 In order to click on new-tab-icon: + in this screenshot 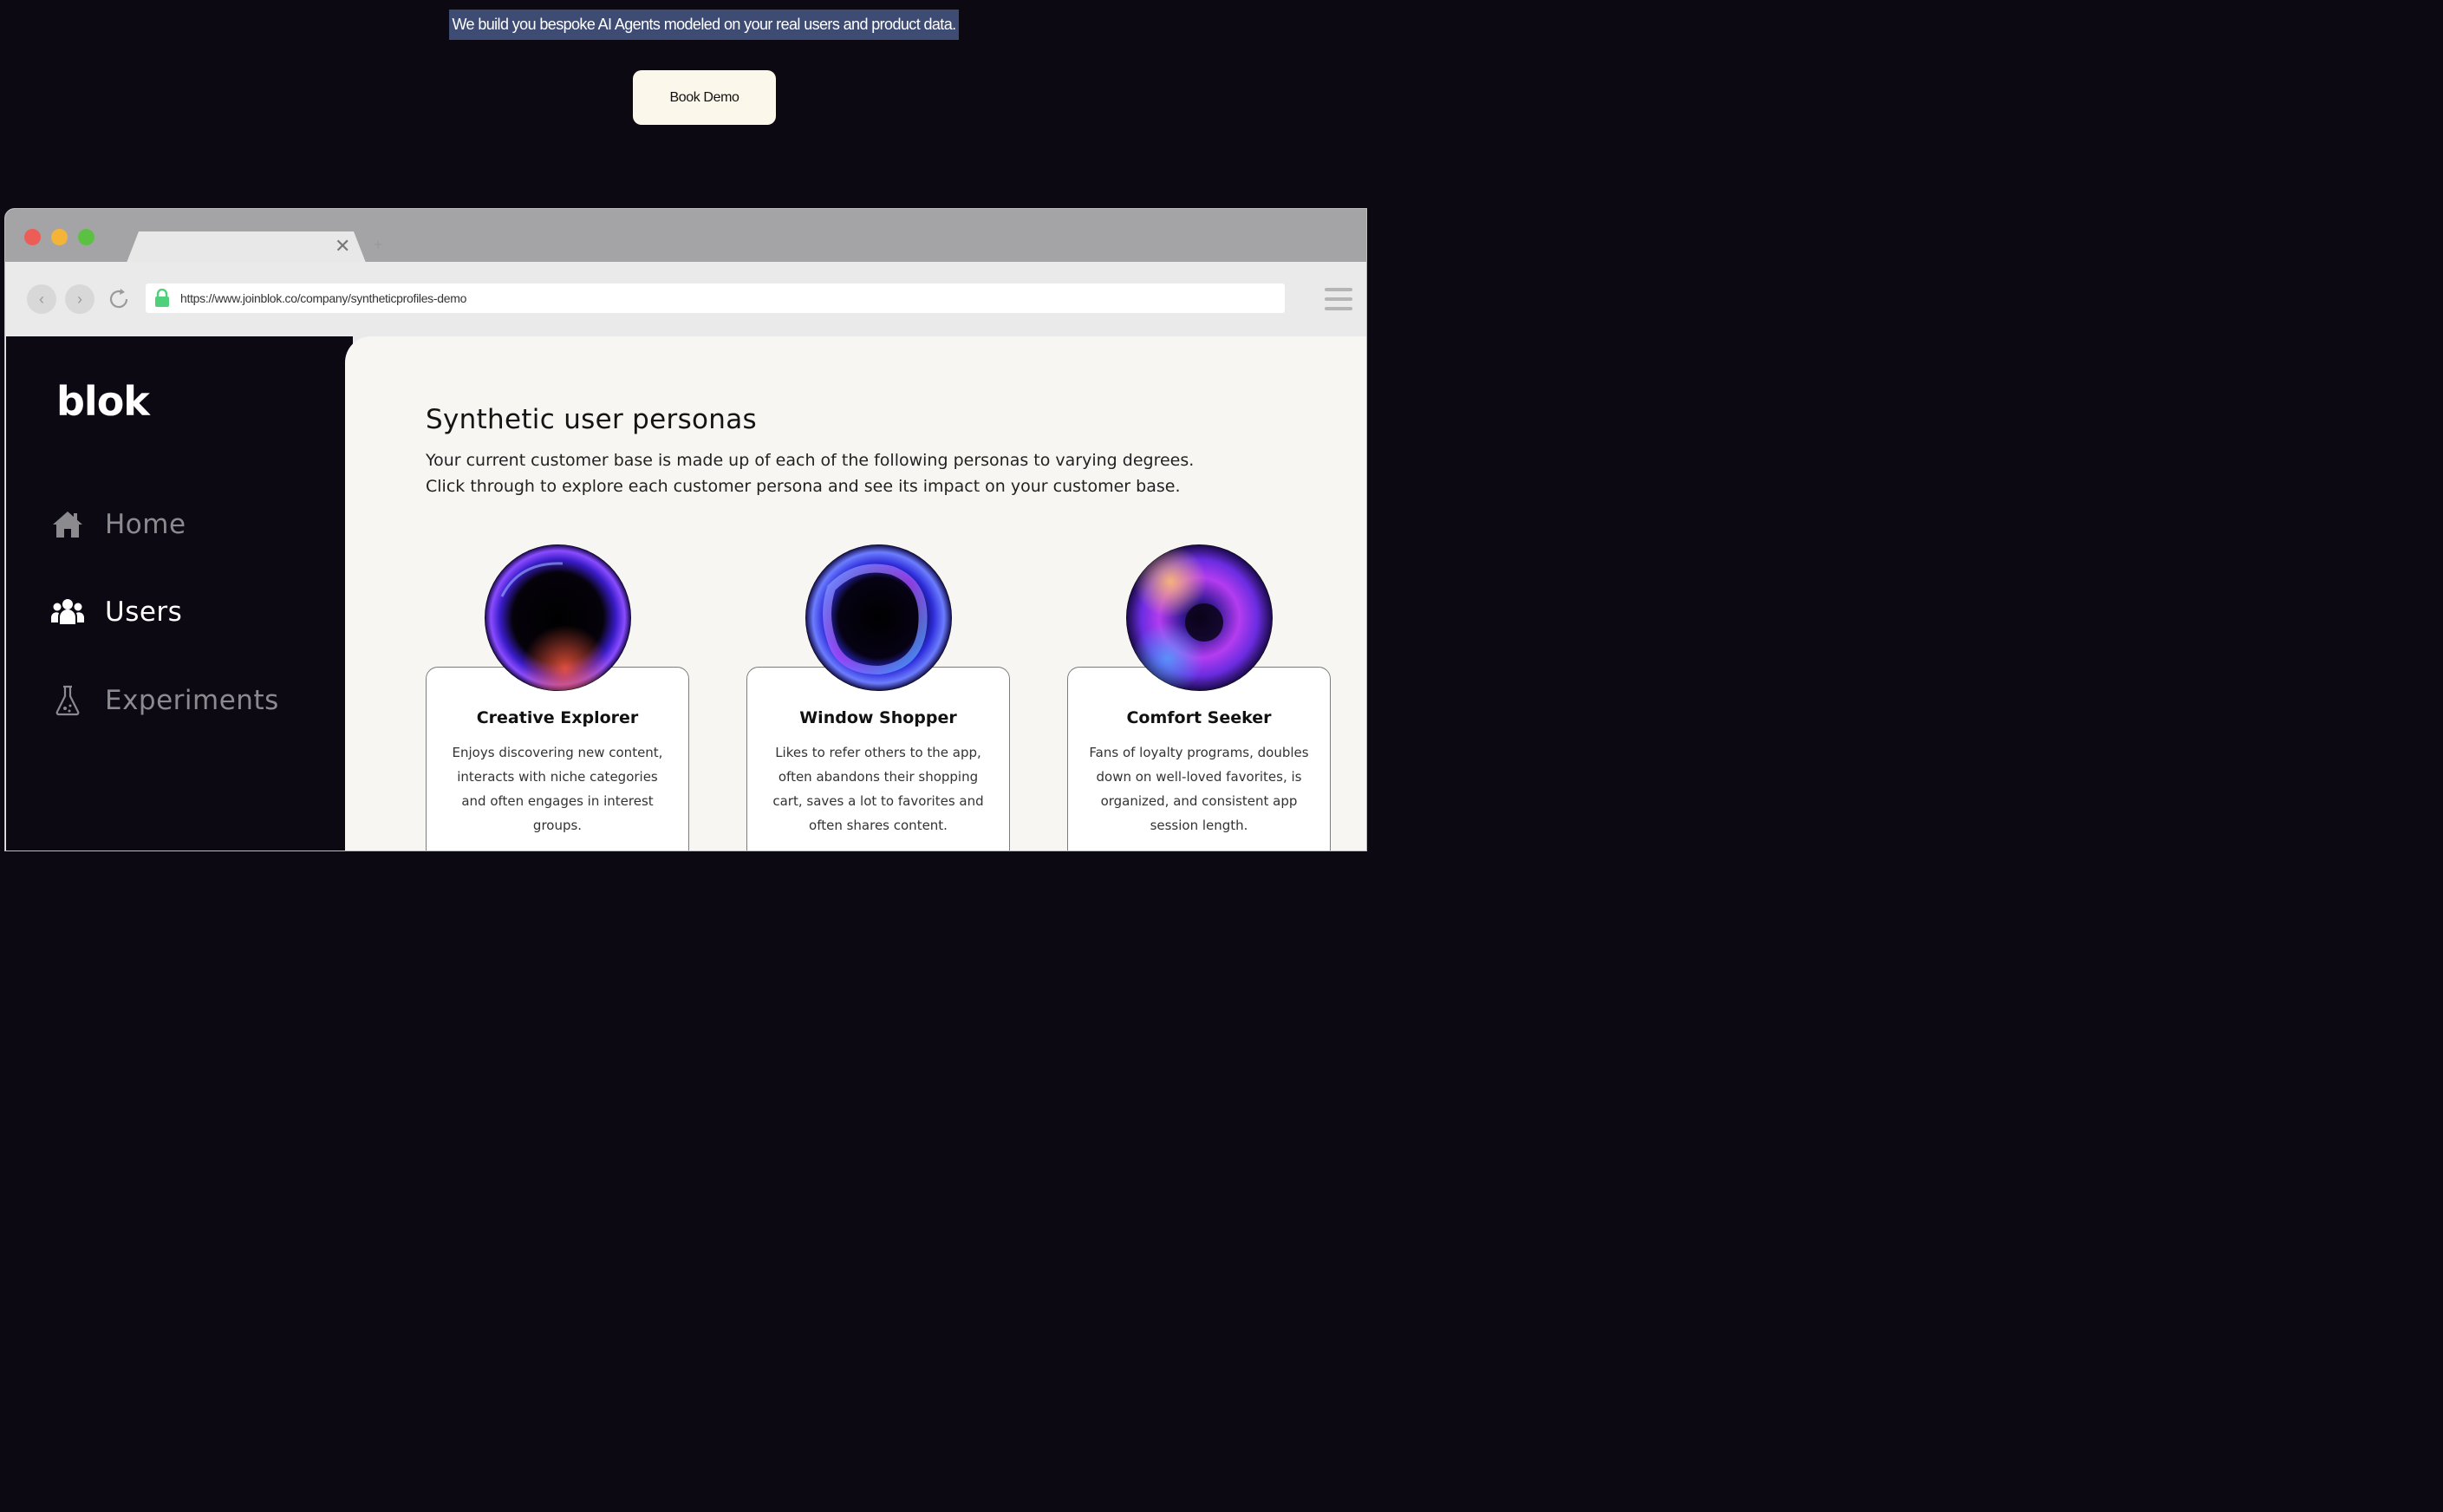, I will do `click(378, 245)`.